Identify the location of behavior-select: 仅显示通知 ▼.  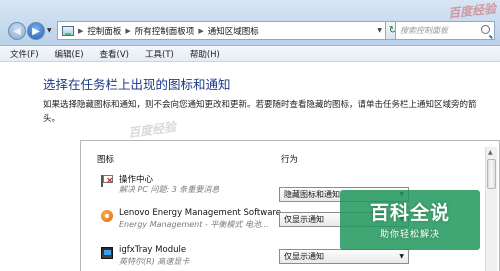
(344, 256).